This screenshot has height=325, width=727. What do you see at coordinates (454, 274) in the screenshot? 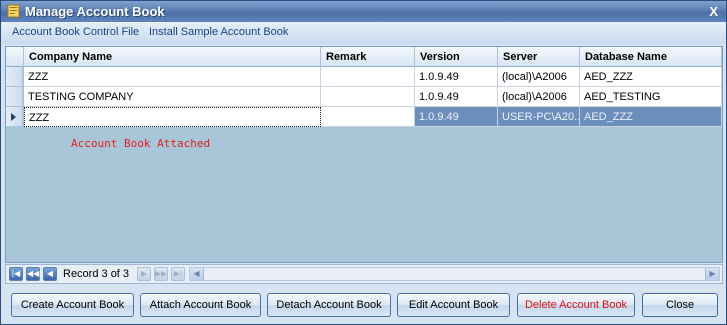
I see `horizontal-scrollbar: ◀ ▶` at bounding box center [454, 274].